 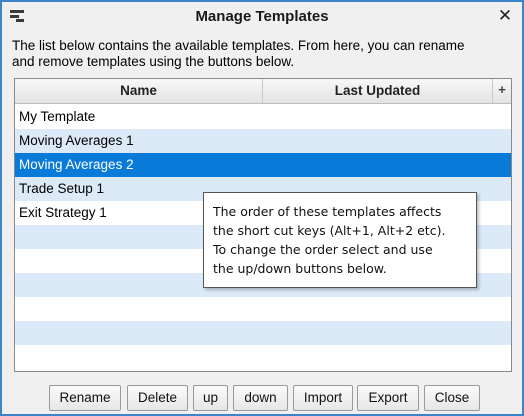 I want to click on tooltip-line-3: To change the order select and use, so click(x=323, y=249).